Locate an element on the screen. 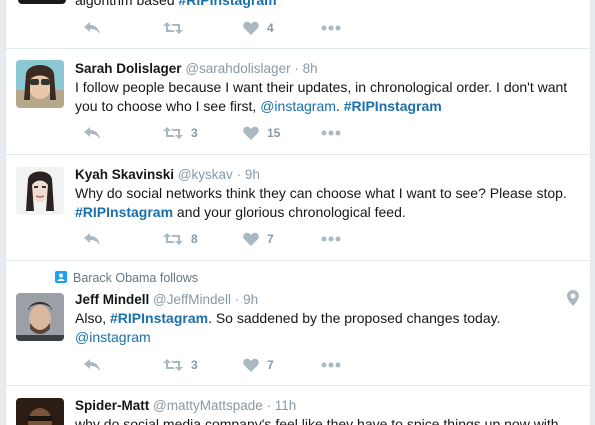  retweet-count: 8 is located at coordinates (194, 239).